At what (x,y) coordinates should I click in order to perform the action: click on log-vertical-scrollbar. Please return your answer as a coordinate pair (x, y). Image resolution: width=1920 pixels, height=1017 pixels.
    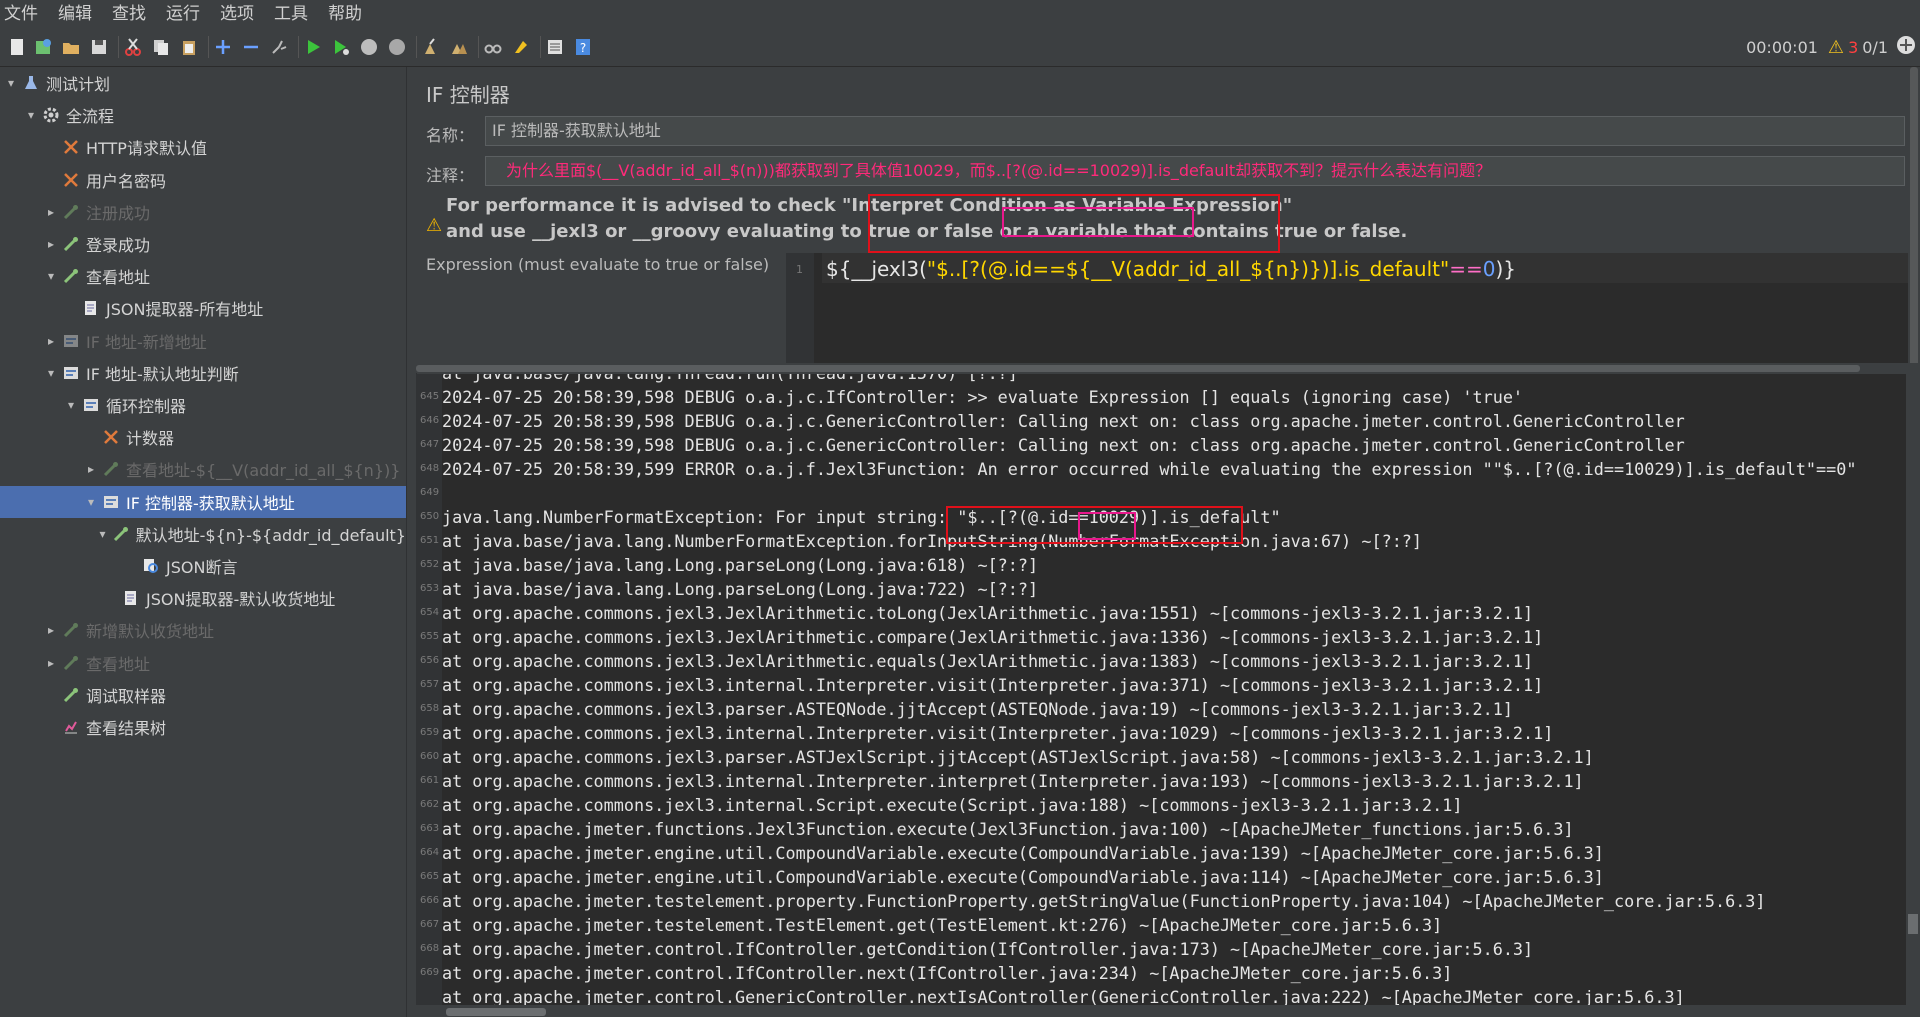
    Looking at the image, I should click on (1913, 695).